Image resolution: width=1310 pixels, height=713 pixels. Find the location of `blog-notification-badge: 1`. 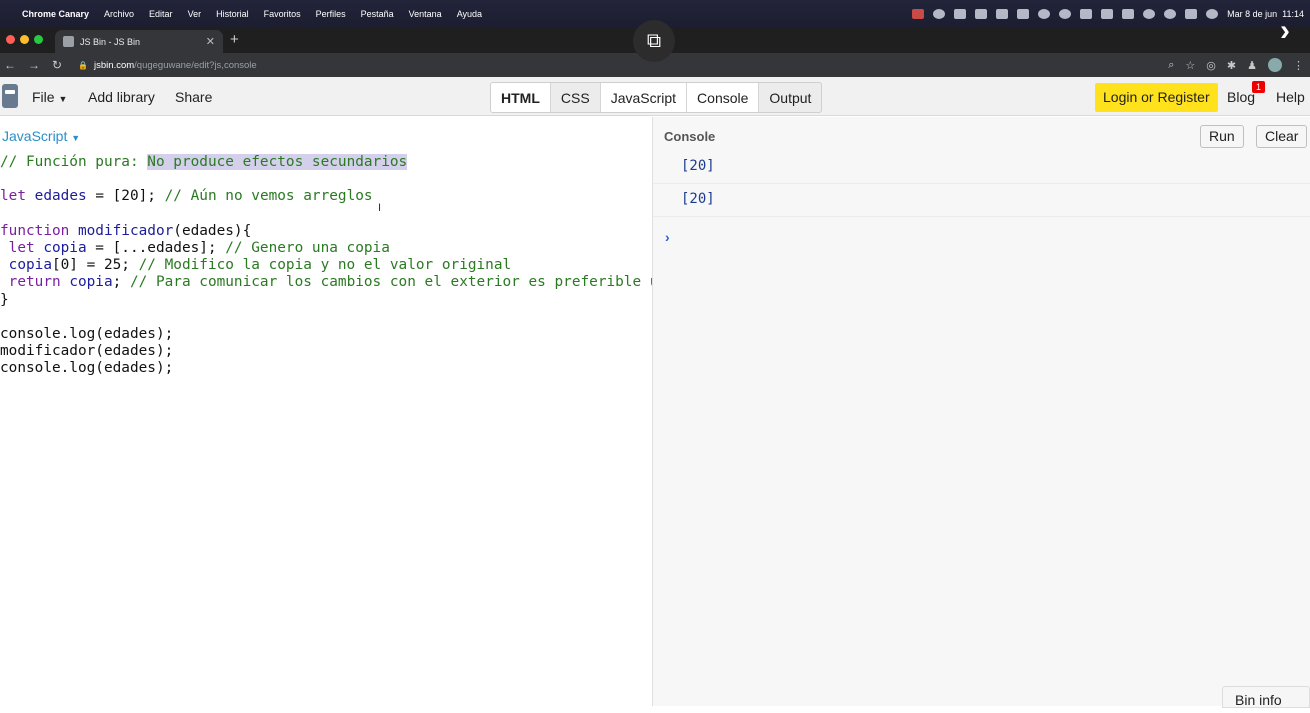

blog-notification-badge: 1 is located at coordinates (1258, 87).